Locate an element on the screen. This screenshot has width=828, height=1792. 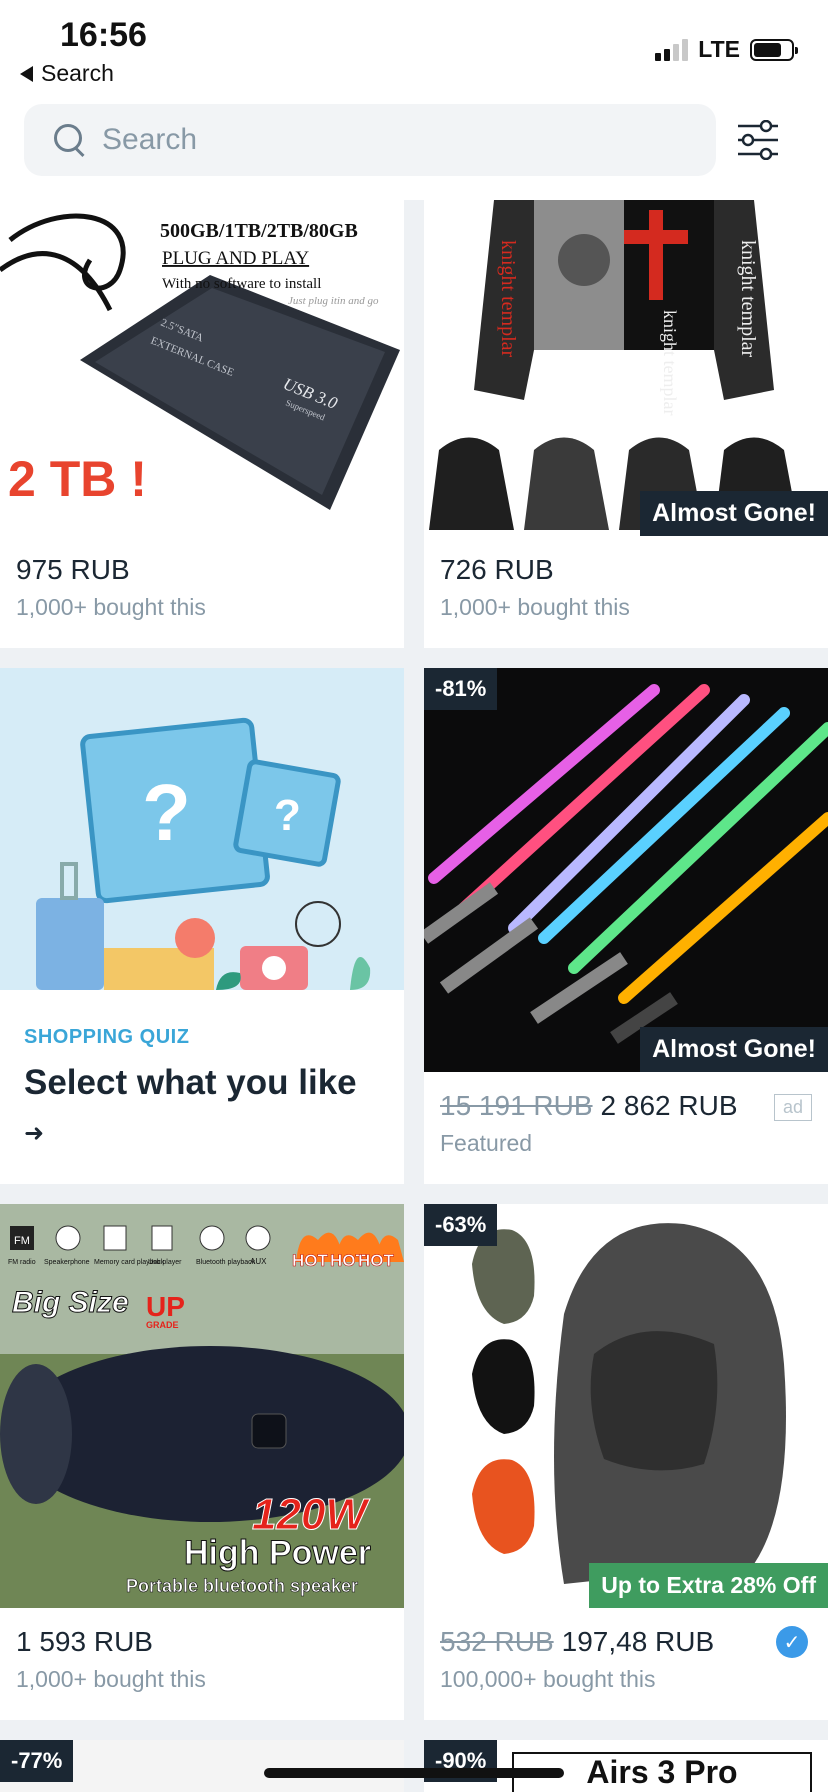
usb-player-label: Usb player is located at coordinates (165, 1262).